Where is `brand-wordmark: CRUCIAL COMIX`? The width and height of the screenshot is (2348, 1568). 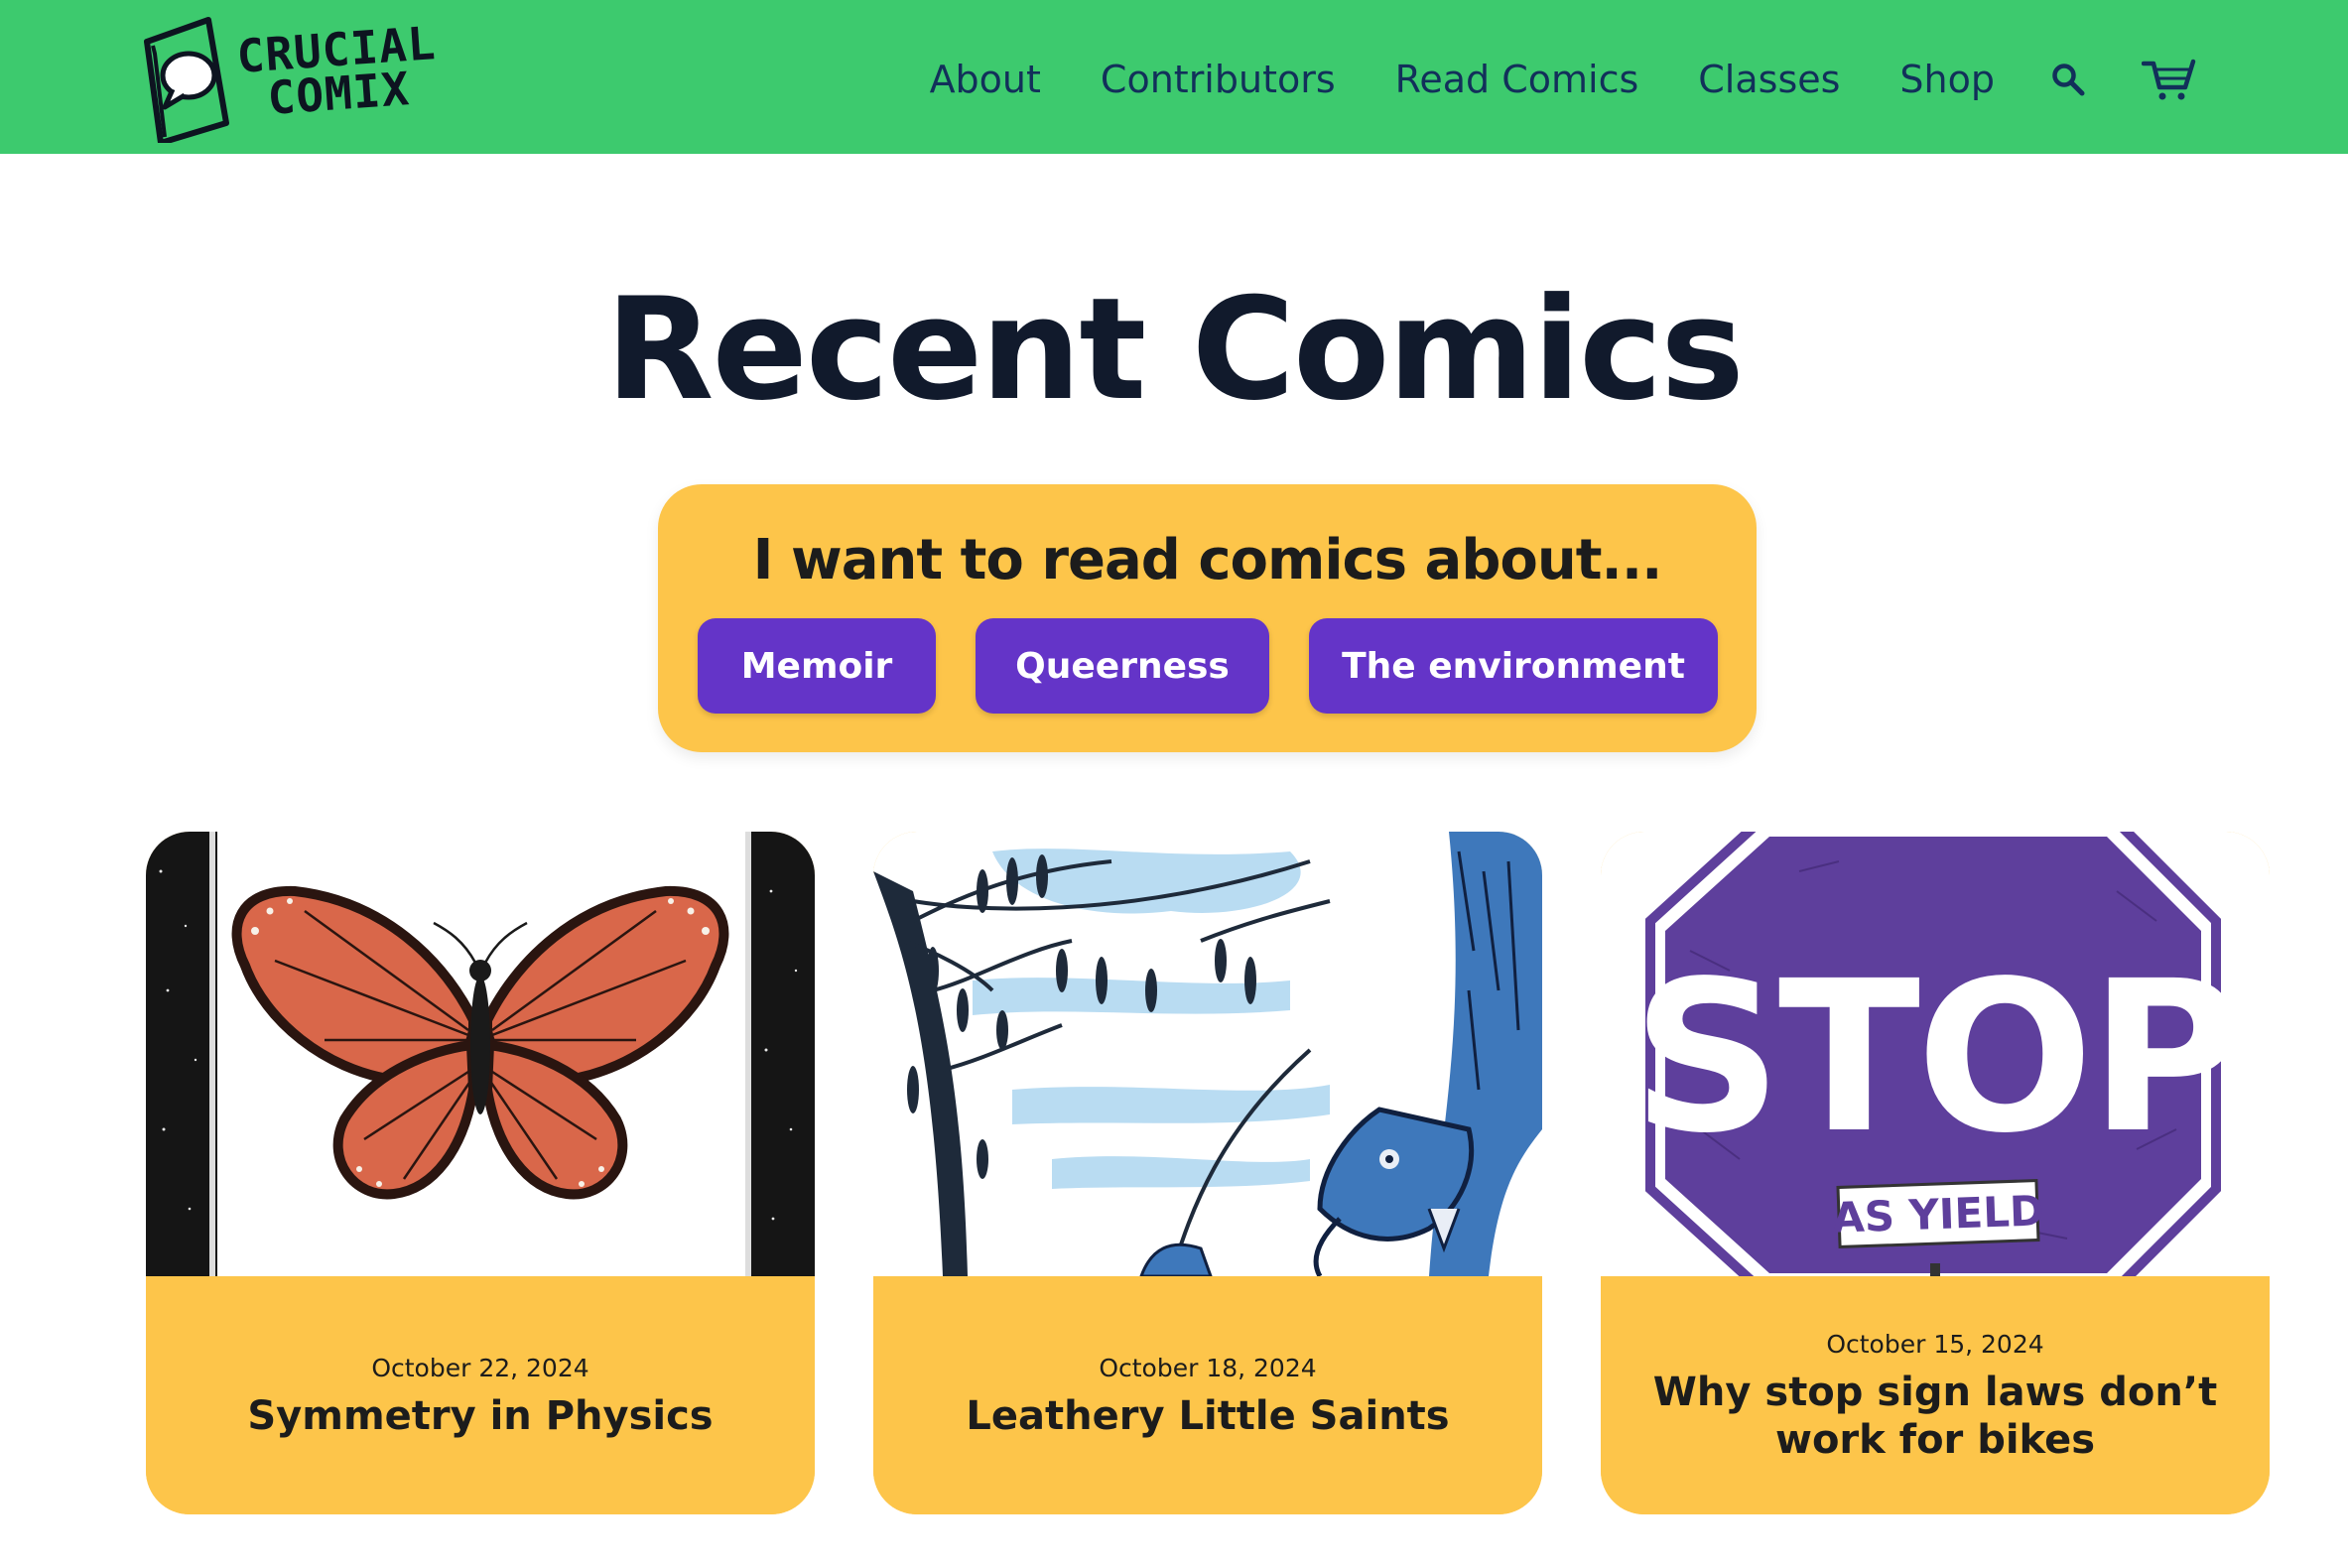 brand-wordmark: CRUCIAL COMIX is located at coordinates (338, 70).